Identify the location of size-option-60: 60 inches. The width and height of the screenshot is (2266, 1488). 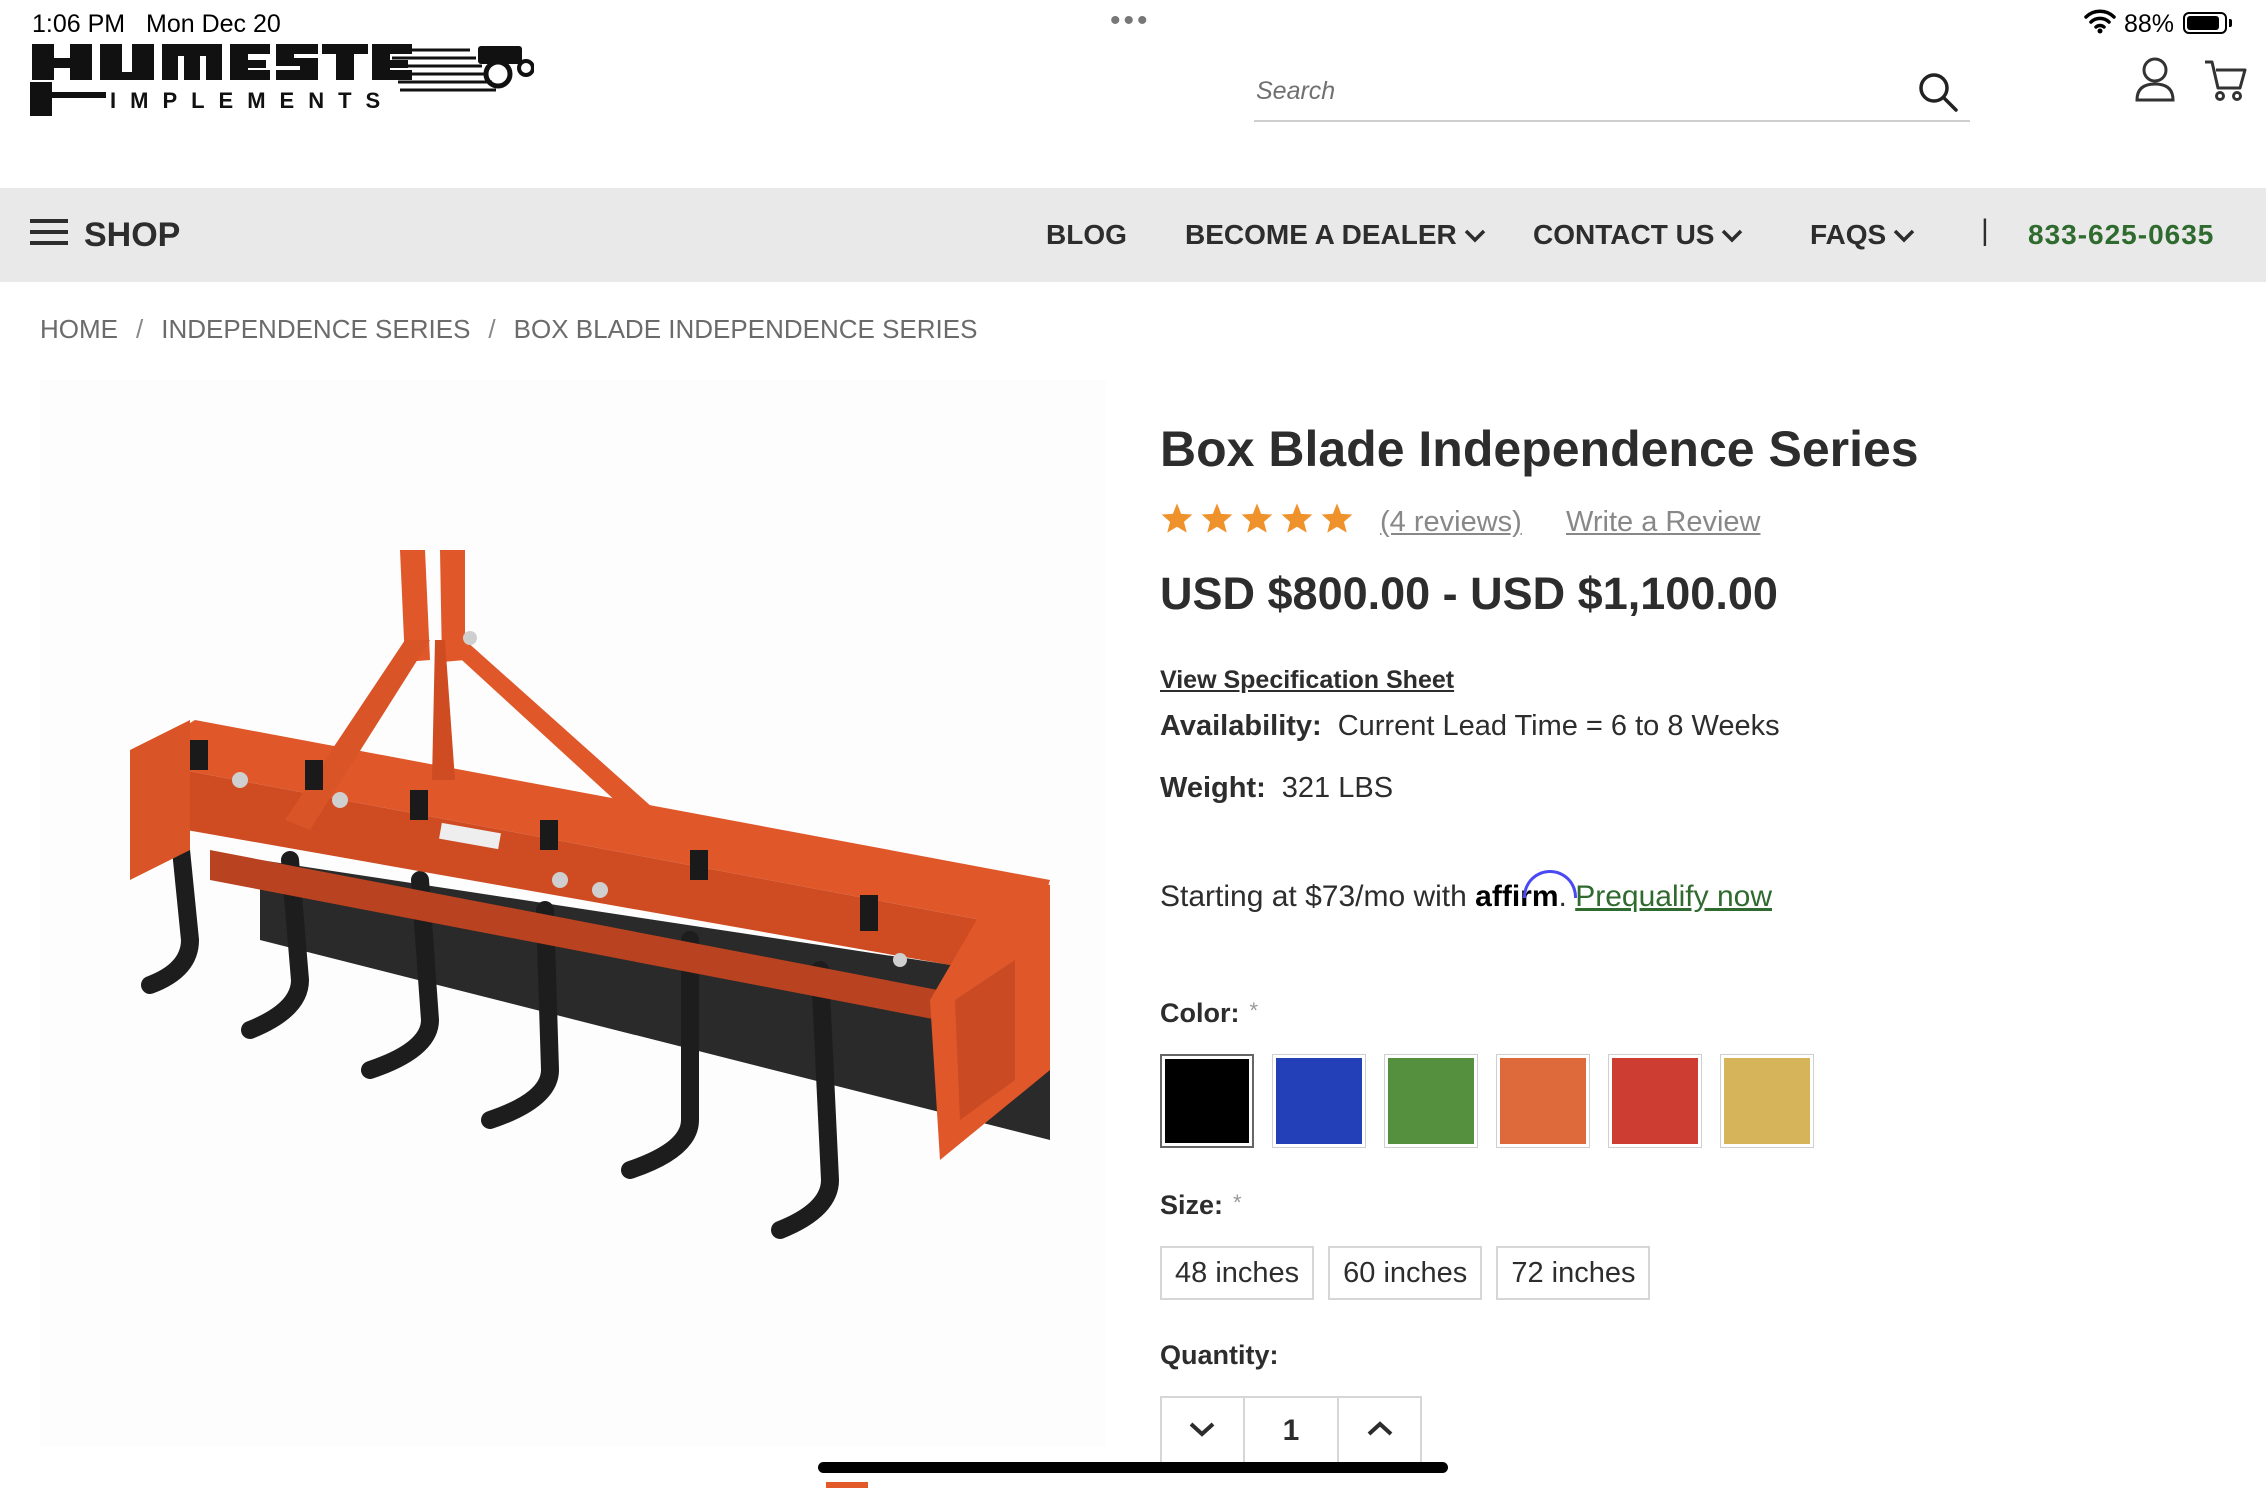
(1405, 1273).